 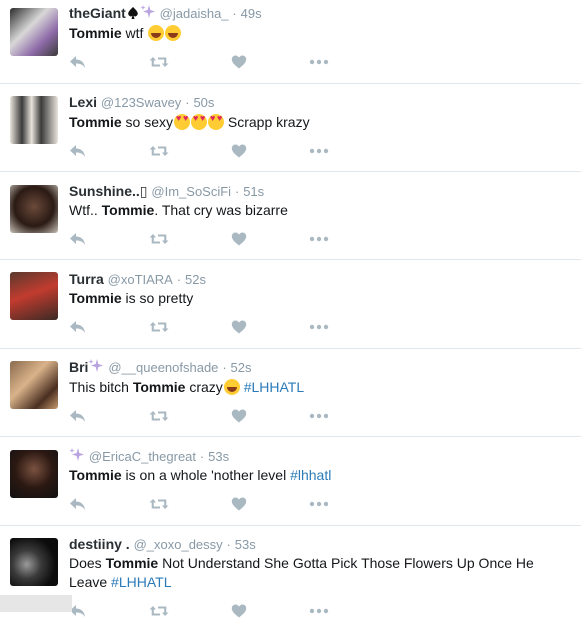 What do you see at coordinates (90, 582) in the screenshot?
I see `text-segment: Leave` at bounding box center [90, 582].